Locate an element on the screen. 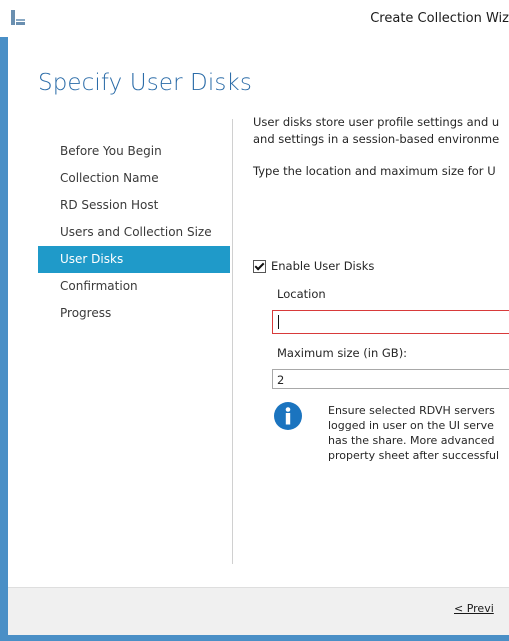 This screenshot has height=641, width=509. server-manager-icon is located at coordinates (18, 17).